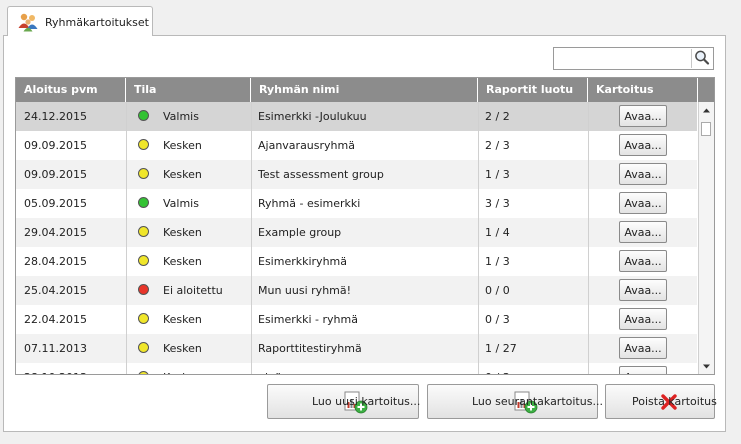  What do you see at coordinates (312, 116) in the screenshot?
I see `row-group-name: Esimerkki -Joulukuu` at bounding box center [312, 116].